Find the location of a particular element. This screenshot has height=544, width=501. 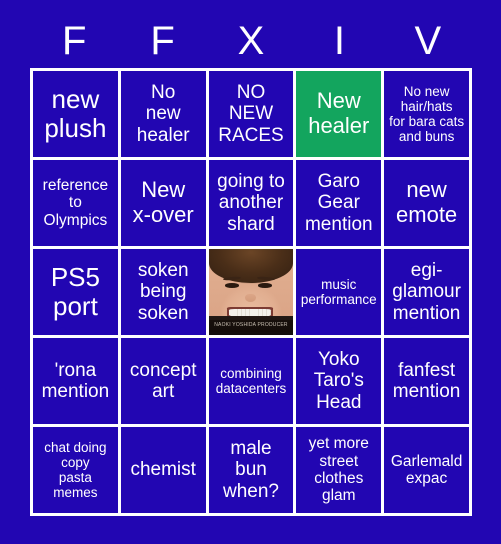

bingo-cell: PS5 port is located at coordinates (75, 292).